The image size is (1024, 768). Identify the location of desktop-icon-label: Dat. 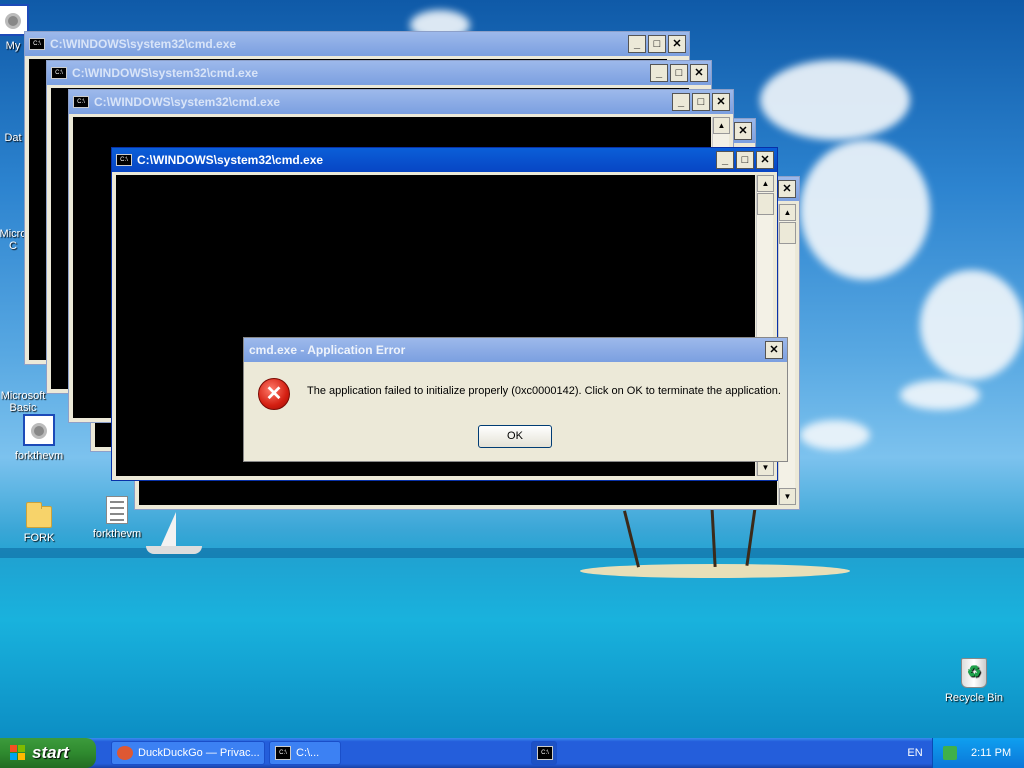
(13, 138).